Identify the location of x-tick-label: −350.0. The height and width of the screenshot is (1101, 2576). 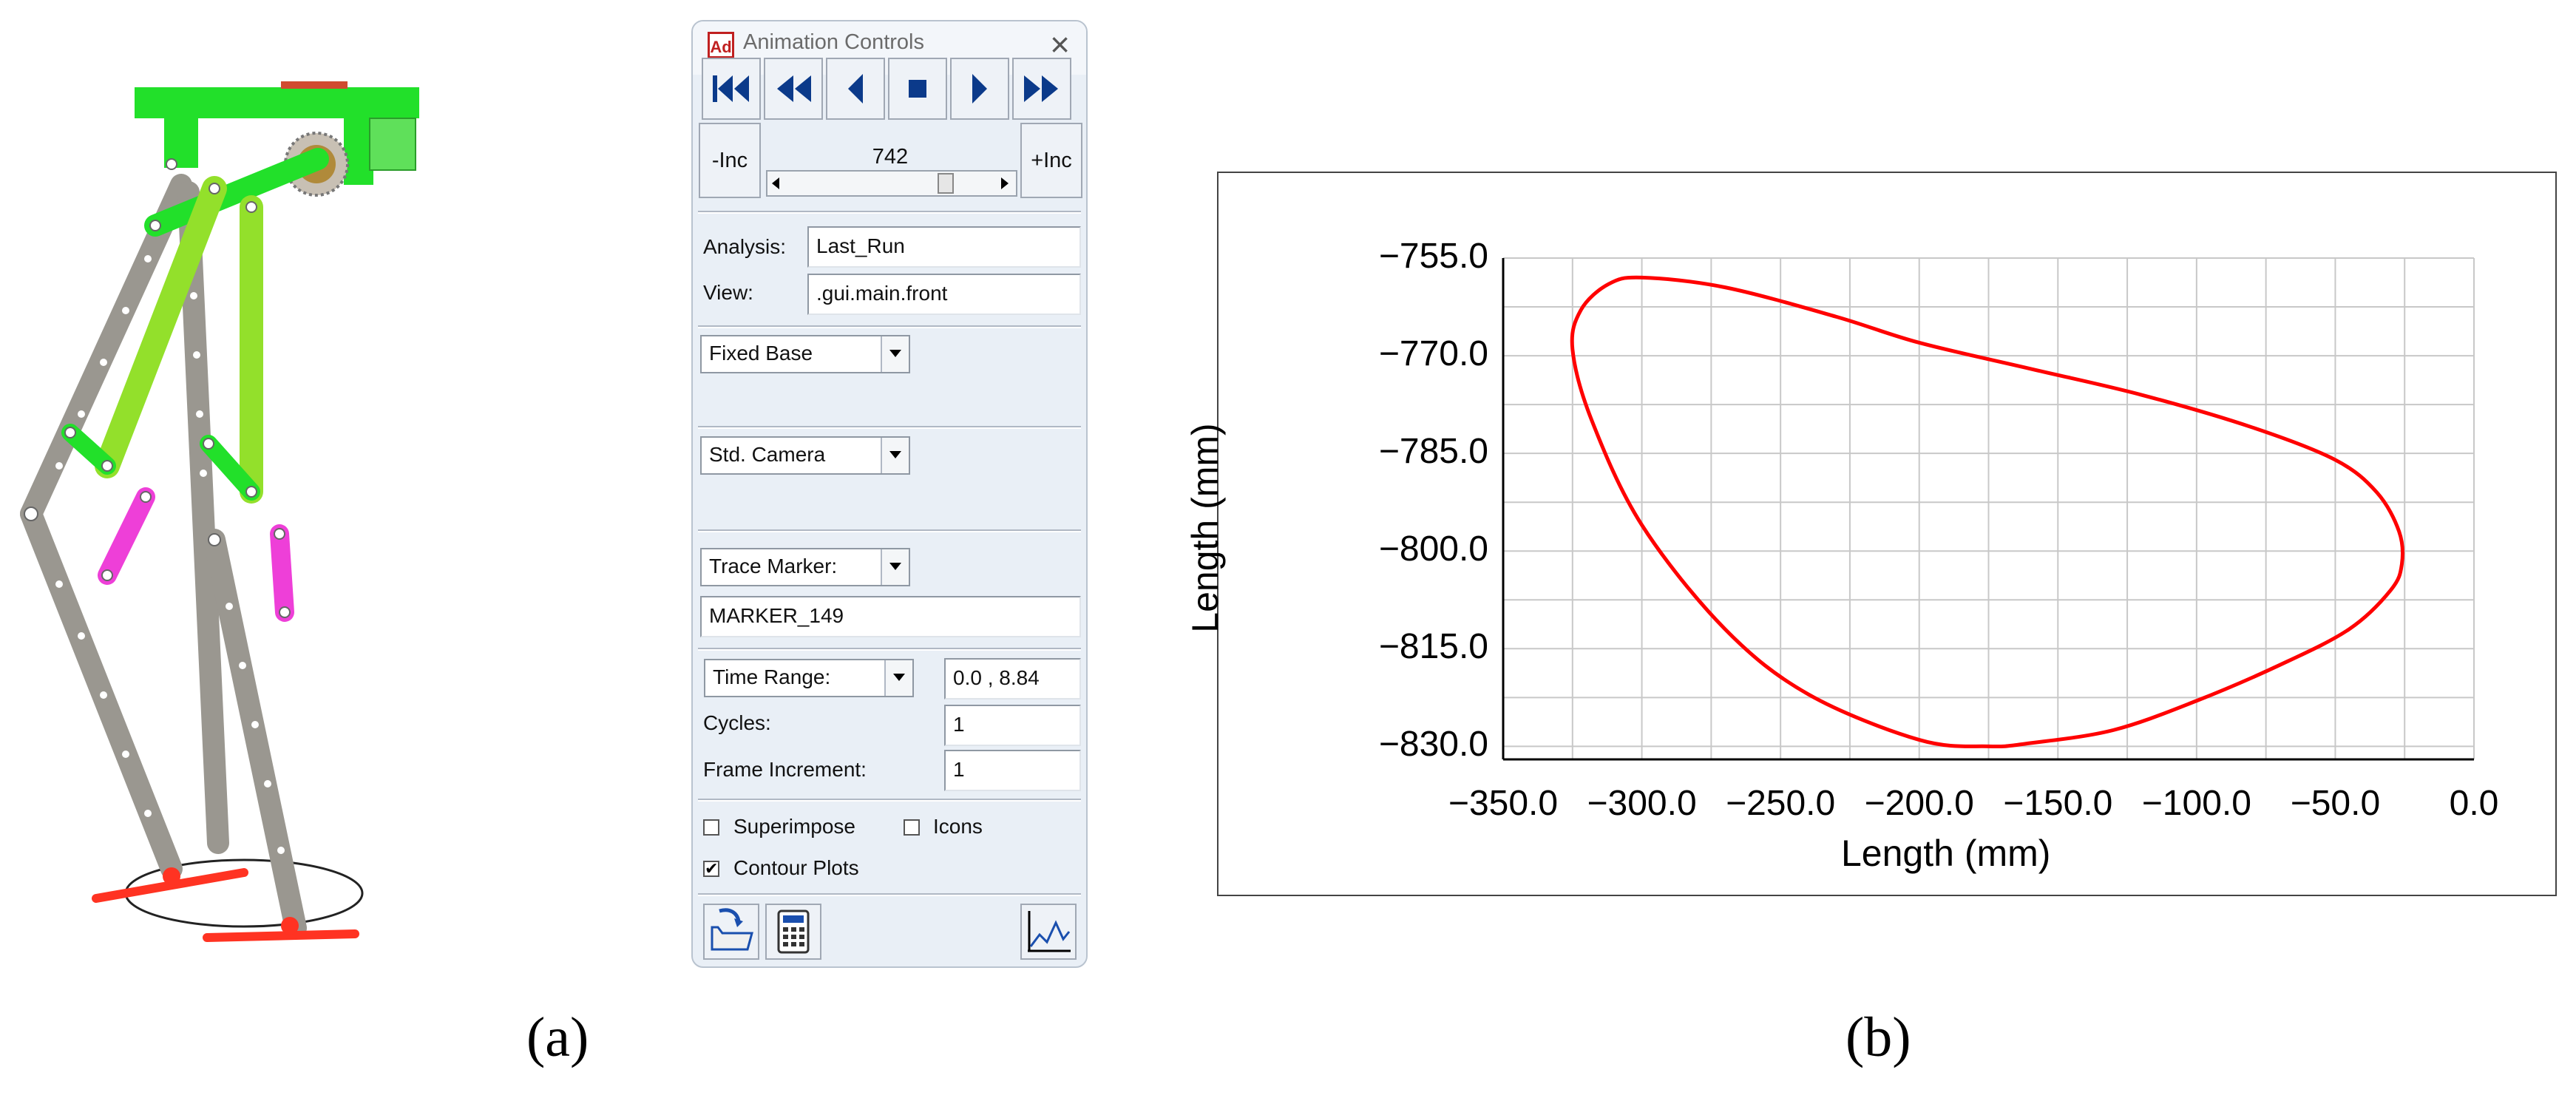
(1503, 803).